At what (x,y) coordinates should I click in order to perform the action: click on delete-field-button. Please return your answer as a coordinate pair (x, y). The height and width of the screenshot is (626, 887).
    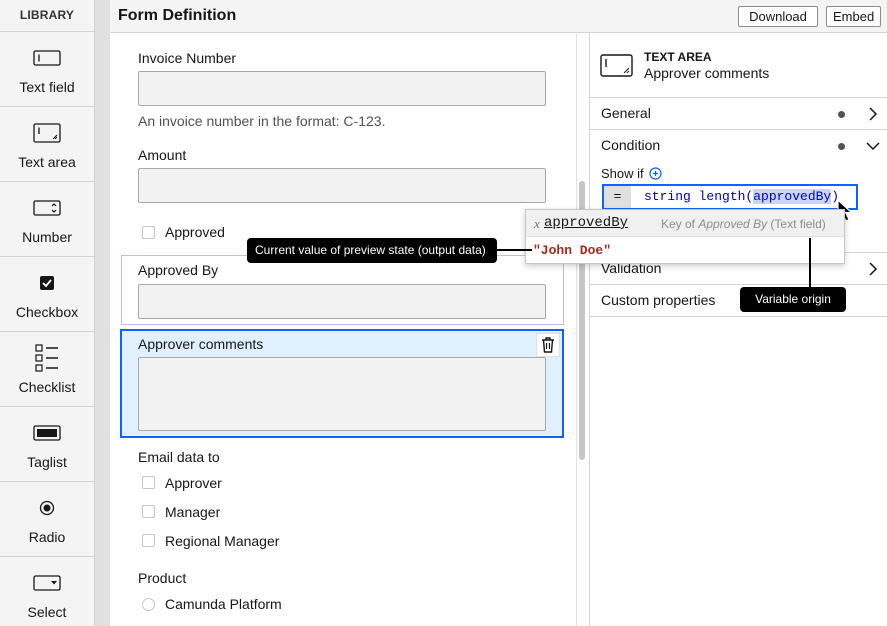
    Looking at the image, I should click on (548, 345).